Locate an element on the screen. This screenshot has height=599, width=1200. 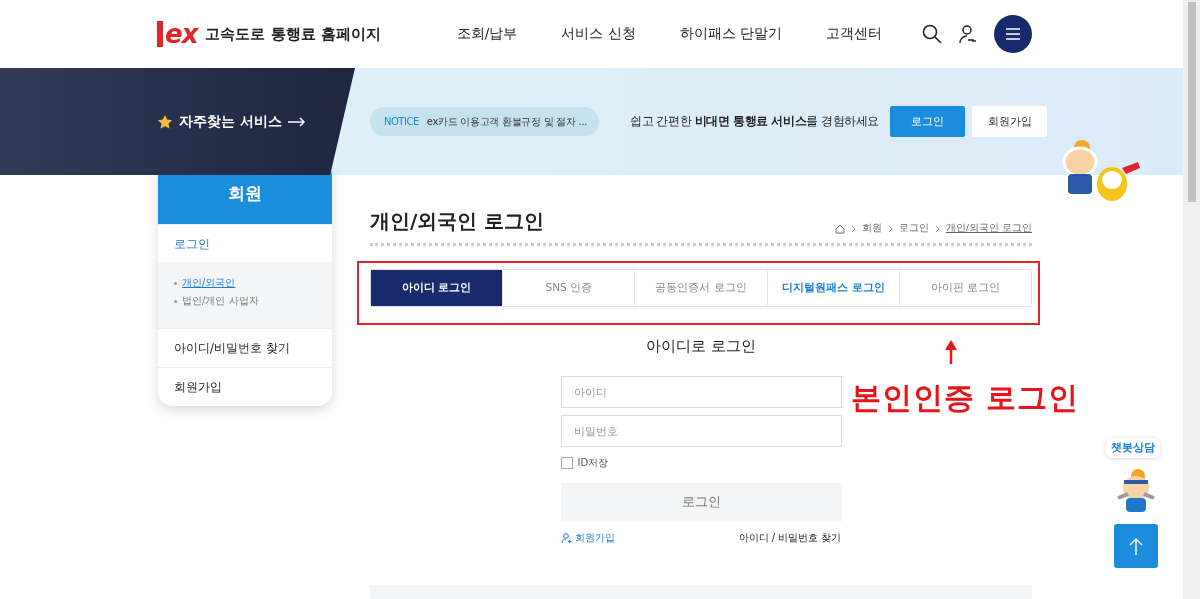
scrollbar is located at coordinates (1191, 299).